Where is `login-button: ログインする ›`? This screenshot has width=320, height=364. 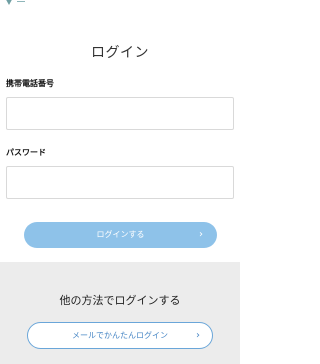 login-button: ログインする › is located at coordinates (120, 235).